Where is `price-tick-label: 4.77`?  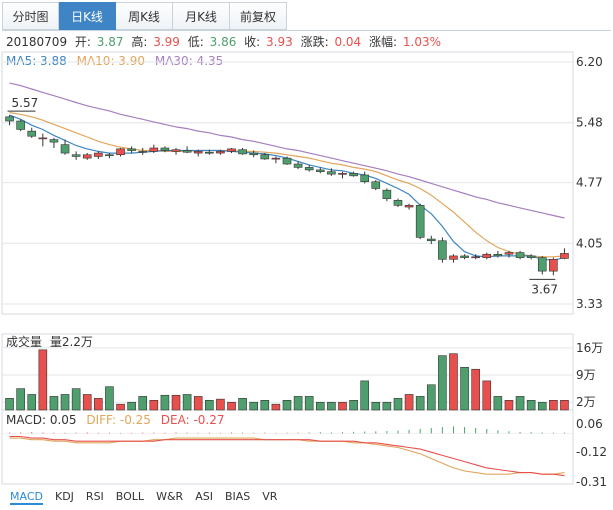 price-tick-label: 4.77 is located at coordinates (589, 183).